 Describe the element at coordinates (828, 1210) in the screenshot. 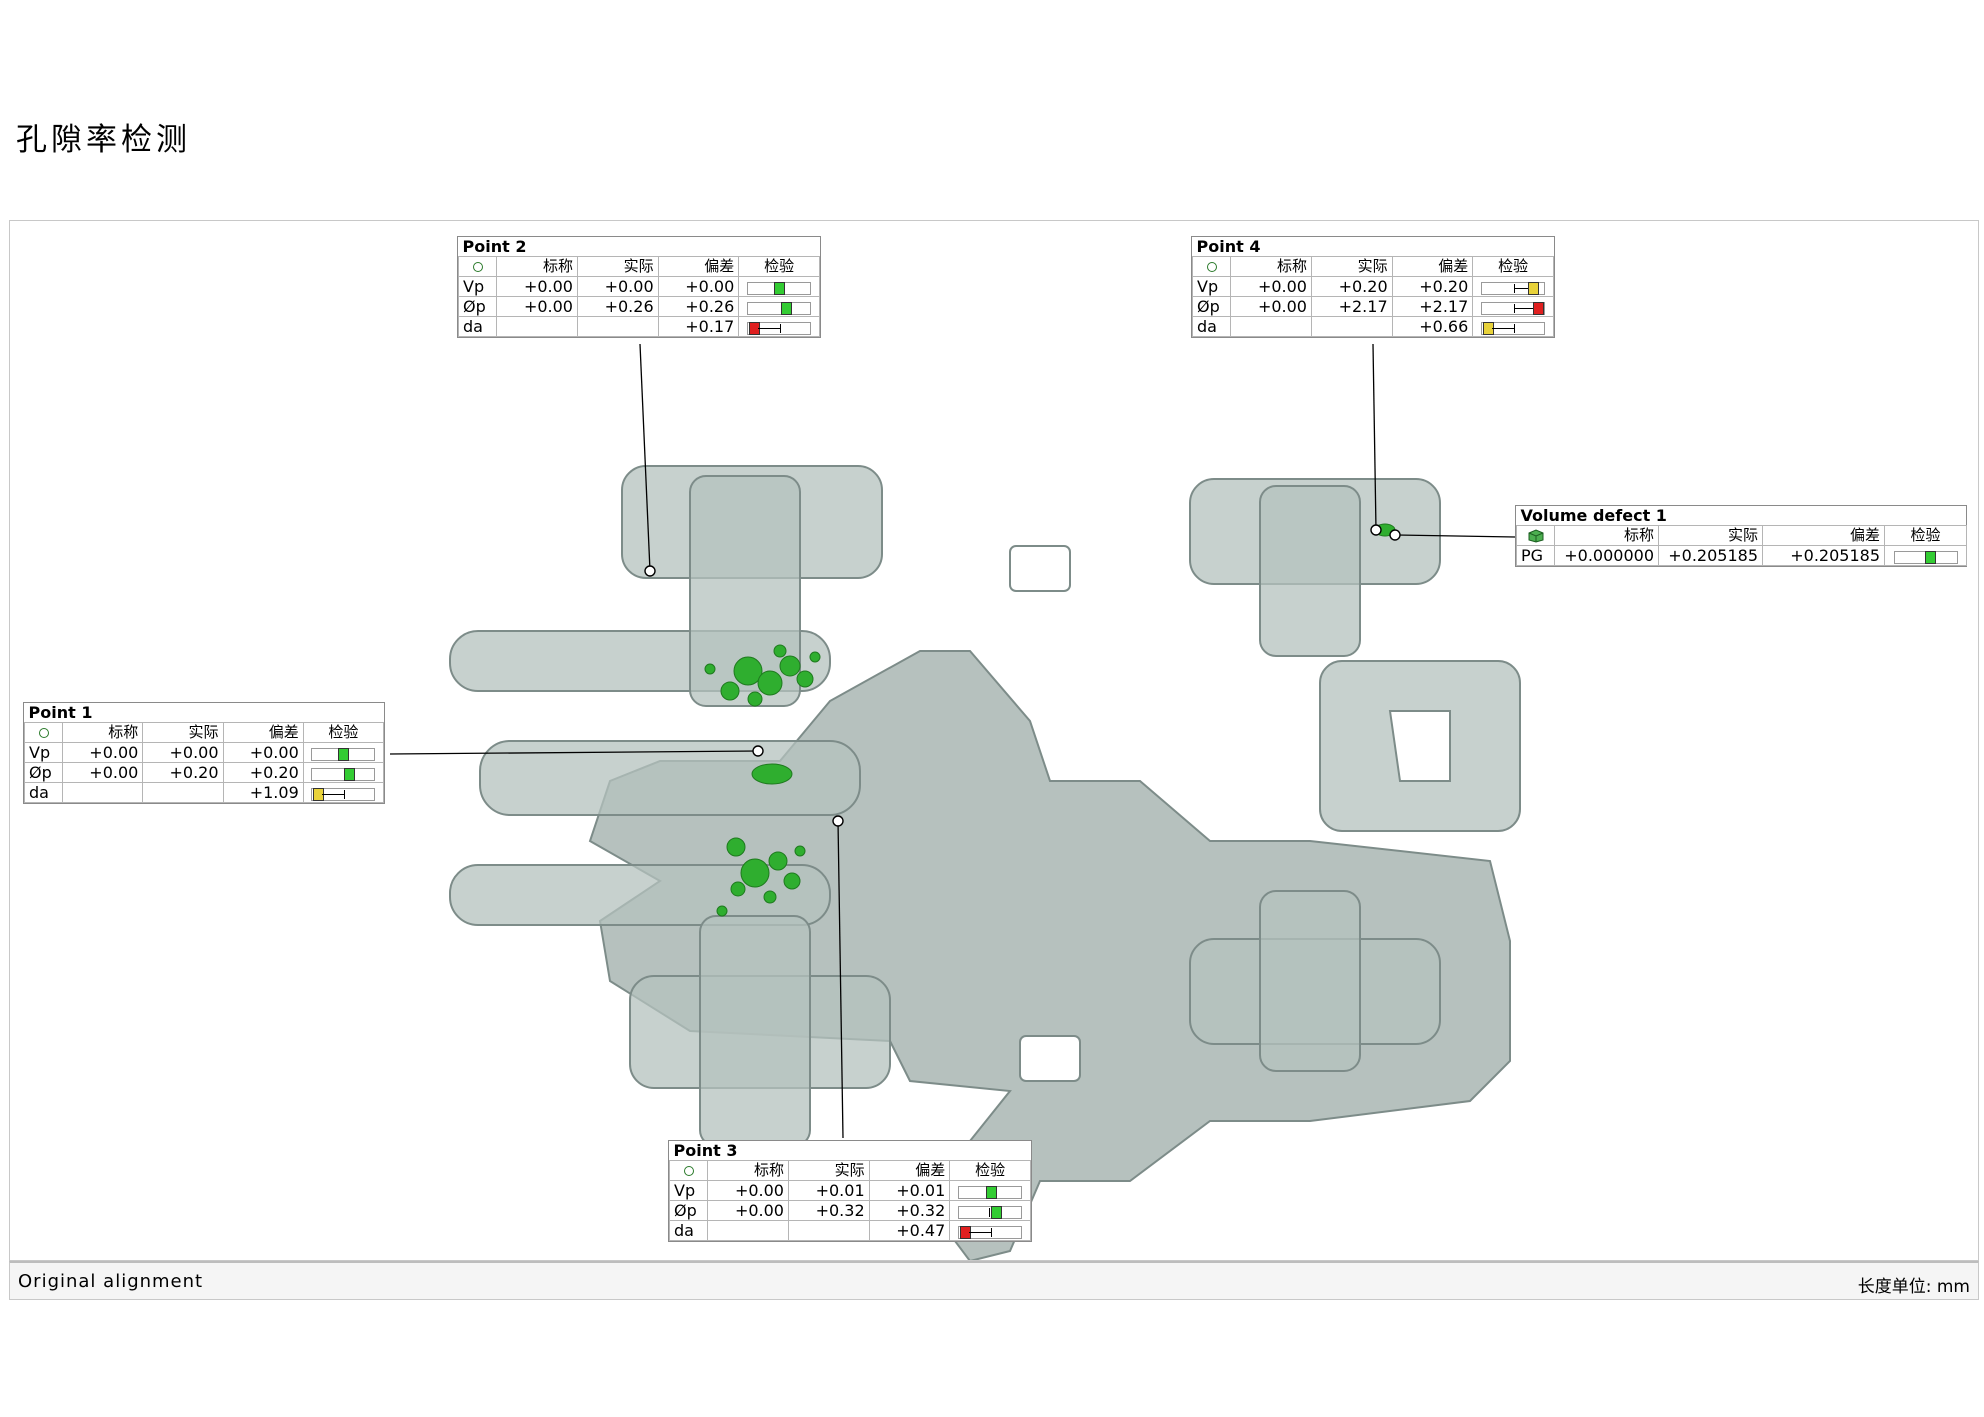

I see `actual-value: +0.32` at that location.